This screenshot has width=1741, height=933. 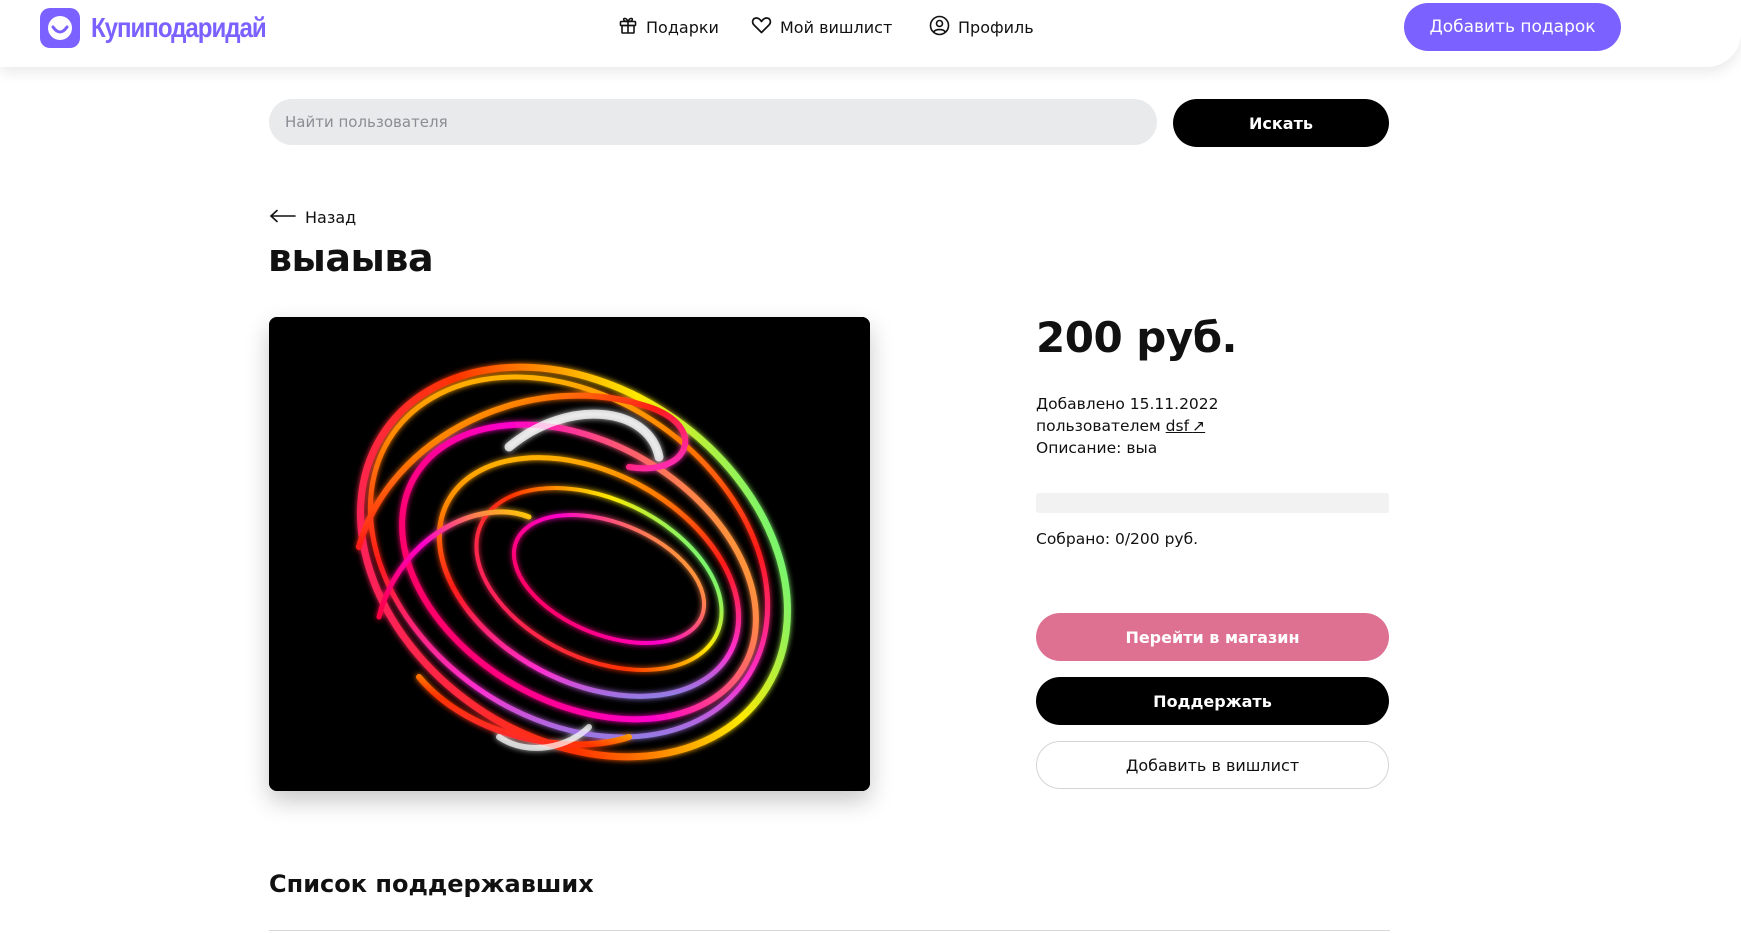 What do you see at coordinates (1212, 637) in the screenshot?
I see `go-to-shop-button: Перейти в магазин` at bounding box center [1212, 637].